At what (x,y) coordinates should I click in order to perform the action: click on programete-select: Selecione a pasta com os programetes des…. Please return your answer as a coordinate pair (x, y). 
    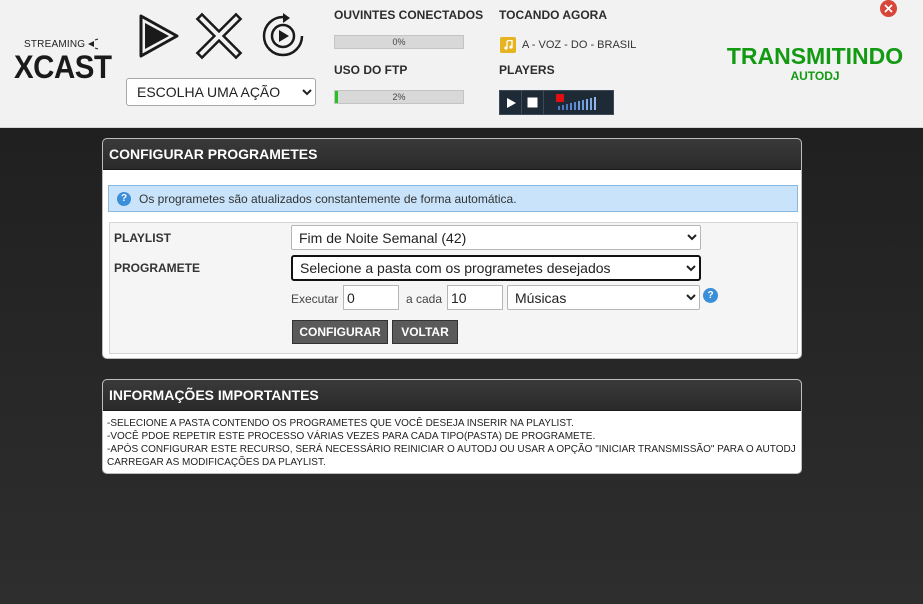
    Looking at the image, I should click on (496, 268).